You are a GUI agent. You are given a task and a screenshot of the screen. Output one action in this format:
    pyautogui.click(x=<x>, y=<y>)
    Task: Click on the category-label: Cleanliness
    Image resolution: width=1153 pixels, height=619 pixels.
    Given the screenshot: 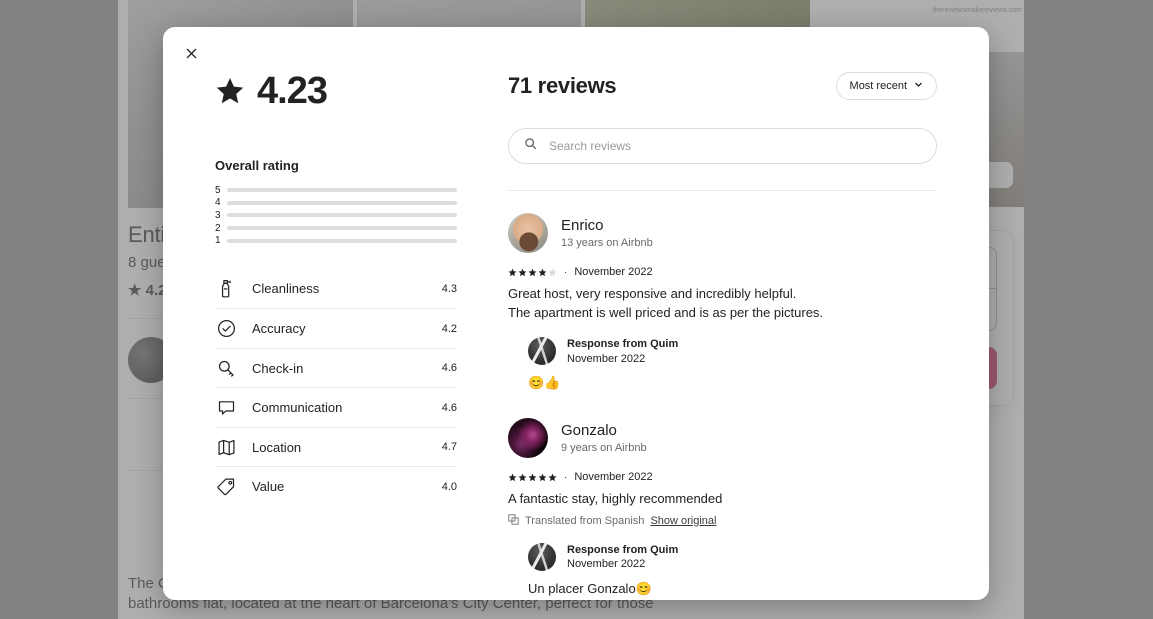 What is the action you would take?
    pyautogui.click(x=286, y=289)
    